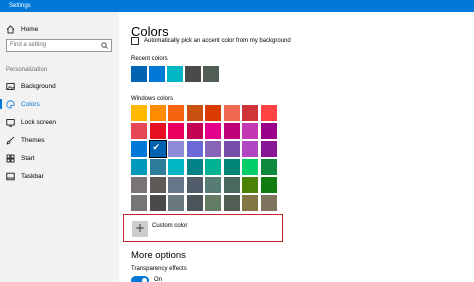 The width and height of the screenshot is (474, 282). Describe the element at coordinates (30, 29) in the screenshot. I see `sidebar-item-label: Home` at that location.